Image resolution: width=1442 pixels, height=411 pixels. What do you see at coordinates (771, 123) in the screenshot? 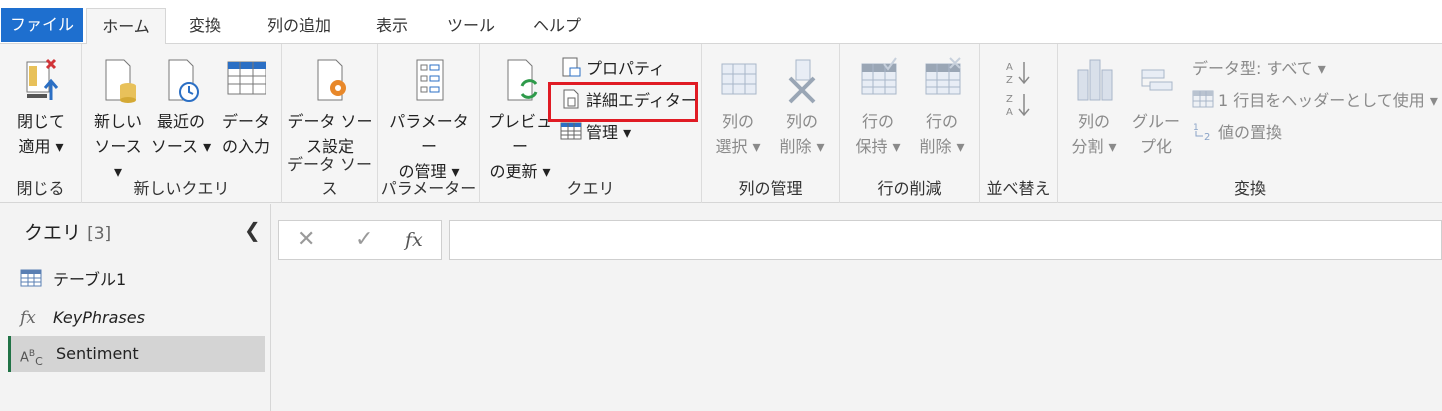
I see `group-manage-columns: 列の 選択 ▾ 列の 削除 ▾ 列の管理` at bounding box center [771, 123].